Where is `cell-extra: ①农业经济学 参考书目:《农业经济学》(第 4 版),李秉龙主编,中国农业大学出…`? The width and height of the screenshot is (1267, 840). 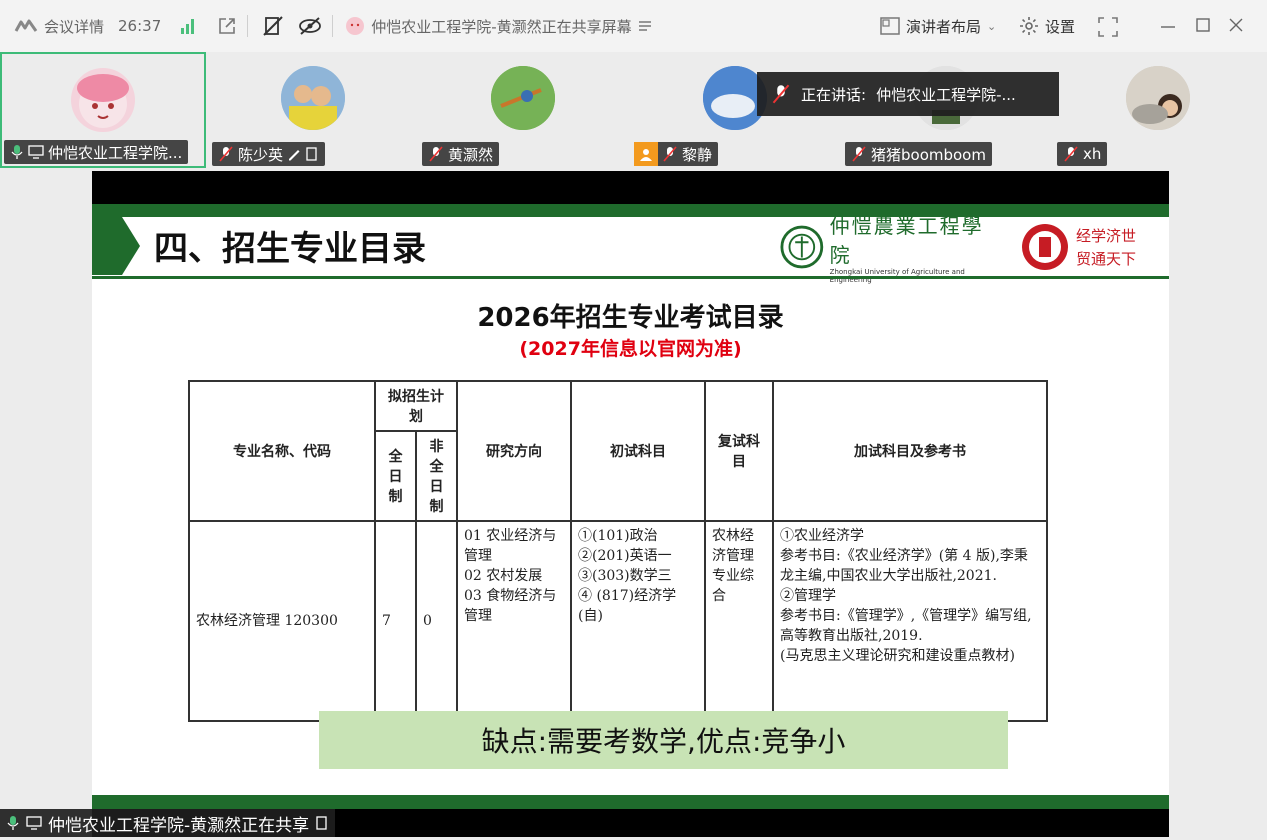 cell-extra: ①农业经济学 参考书目:《农业经济学》(第 4 版),李秉龙主编,中国农业大学出… is located at coordinates (910, 621).